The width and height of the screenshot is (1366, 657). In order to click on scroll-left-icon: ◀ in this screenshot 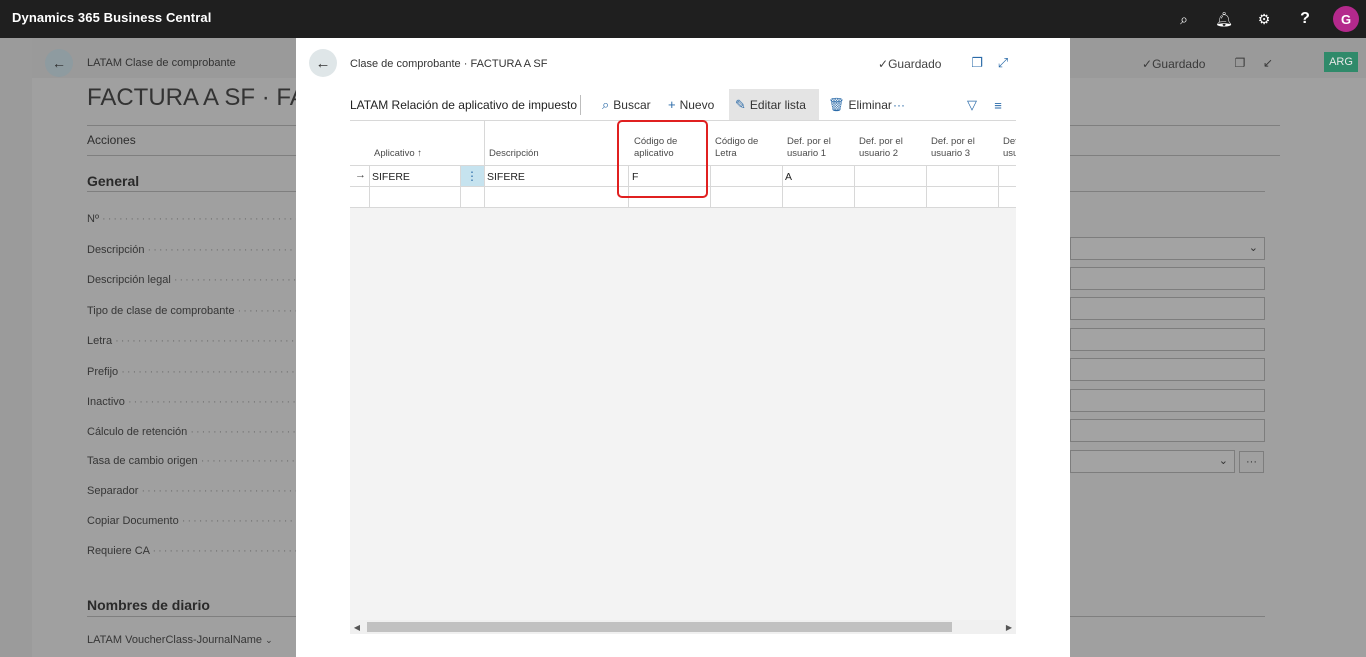, I will do `click(357, 627)`.